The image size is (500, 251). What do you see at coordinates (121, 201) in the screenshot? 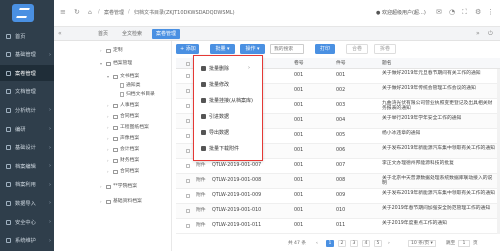
I see `tree-node: › 基础资料档案` at bounding box center [121, 201].